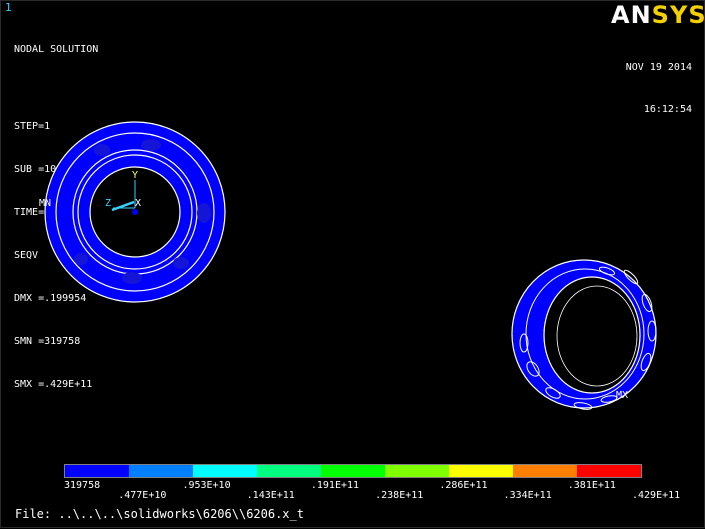  Describe the element at coordinates (135, 175) in the screenshot. I see `axis-y-label: Y` at that location.